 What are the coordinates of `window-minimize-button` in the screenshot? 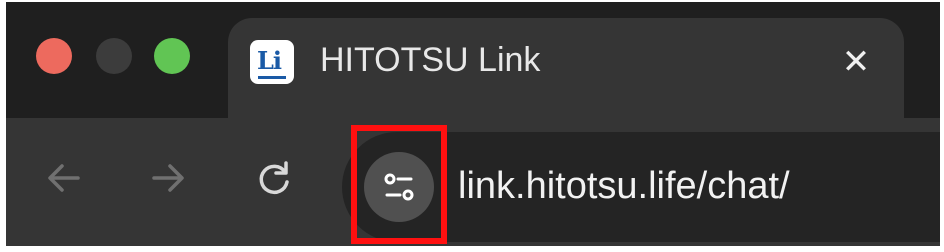 It's located at (114, 56).